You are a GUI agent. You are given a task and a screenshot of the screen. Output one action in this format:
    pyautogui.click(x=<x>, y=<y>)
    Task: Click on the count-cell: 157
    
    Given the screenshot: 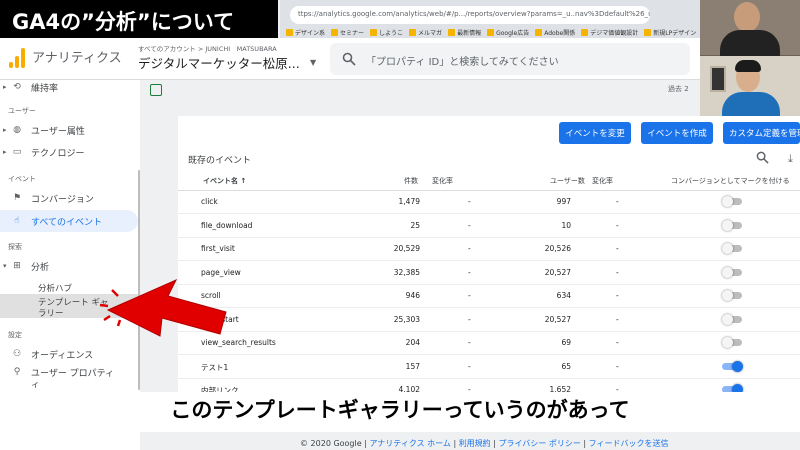 What is the action you would take?
    pyautogui.click(x=412, y=366)
    